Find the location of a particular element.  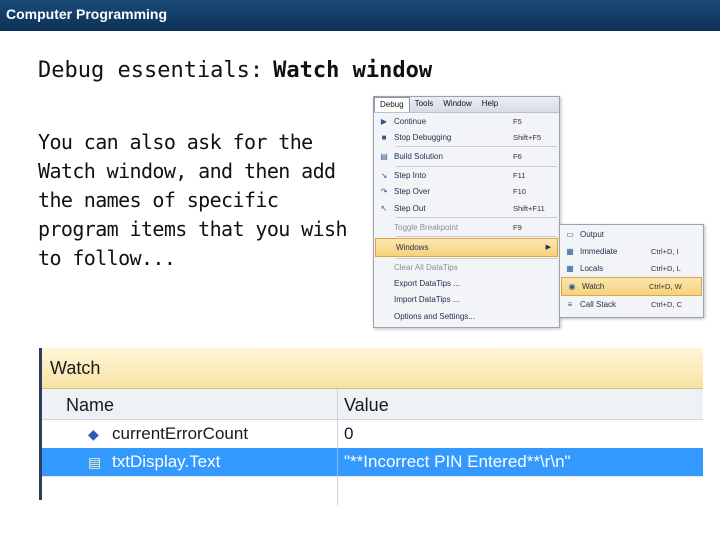

windows-submenu-item-immediate: ▦ Immediate Ctrl+D, I is located at coordinates (631, 250).